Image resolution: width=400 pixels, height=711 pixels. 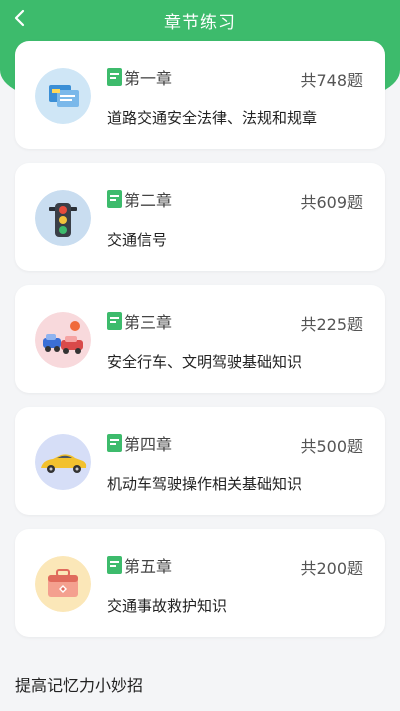 I want to click on chapter-card-3: 第三章 共225题 安全行车、文明驾驶基础知识, so click(x=200, y=339).